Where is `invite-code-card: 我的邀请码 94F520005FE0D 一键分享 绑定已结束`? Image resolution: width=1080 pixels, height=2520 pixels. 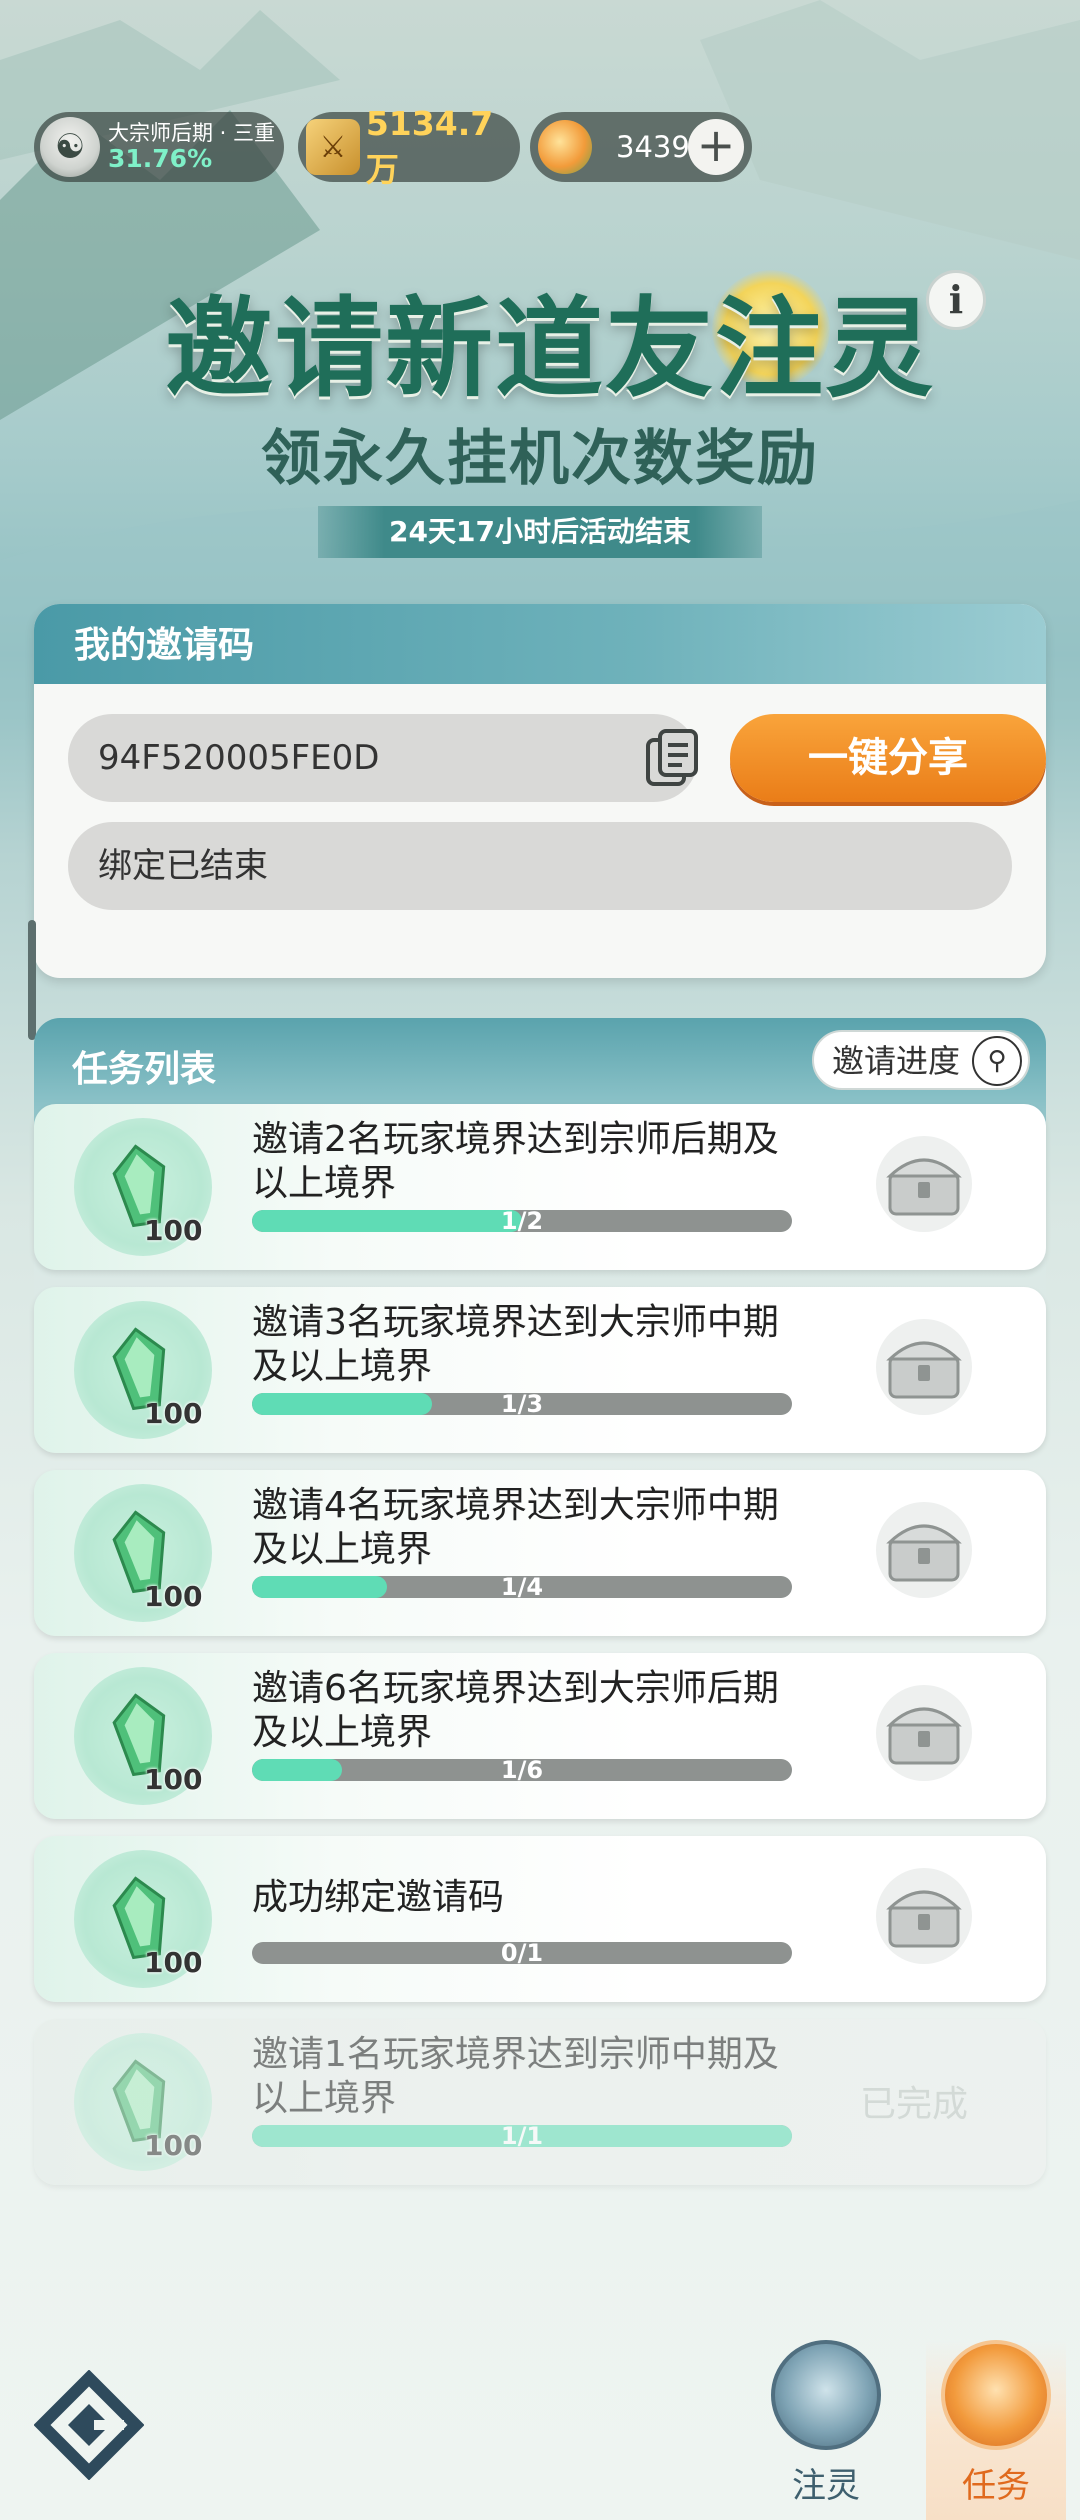
invite-code-card: 我的邀请码 94F520005FE0D 一键分享 绑定已结束 is located at coordinates (540, 791).